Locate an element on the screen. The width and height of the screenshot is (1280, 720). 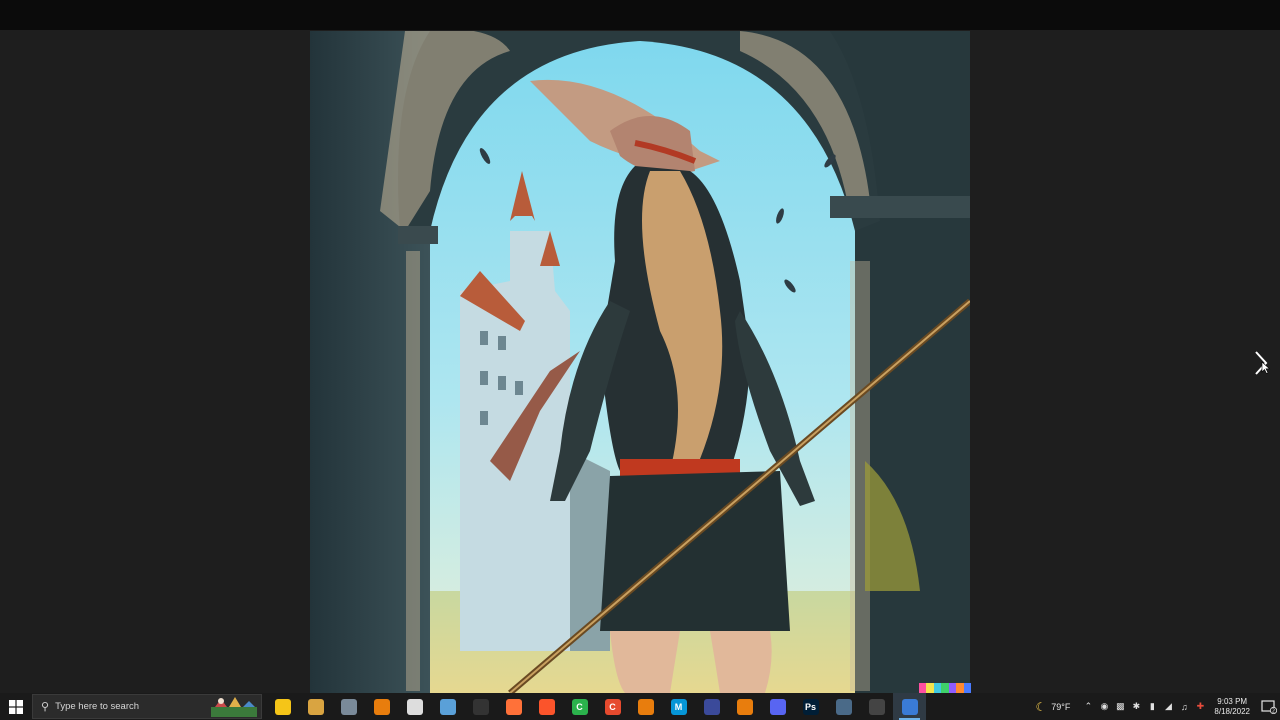
photoshop-icon: Ps is located at coordinates (810, 706).